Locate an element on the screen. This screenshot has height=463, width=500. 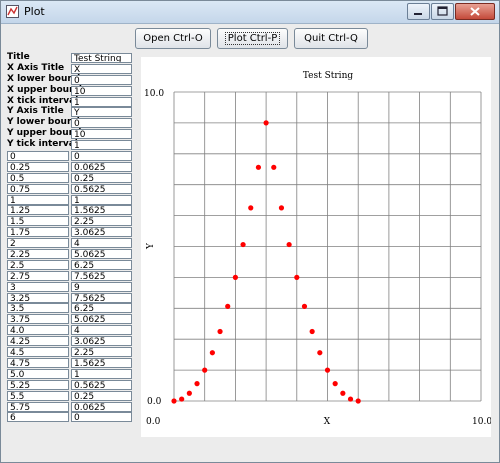
data-row: 0.75 0.5625 is located at coordinates (71, 189).